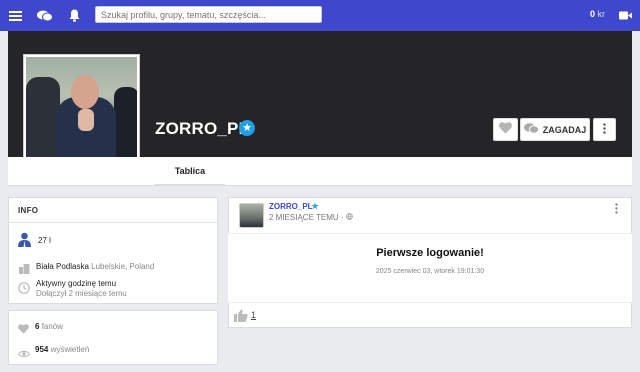  Describe the element at coordinates (251, 215) in the screenshot. I see `post-author-avatar` at that location.